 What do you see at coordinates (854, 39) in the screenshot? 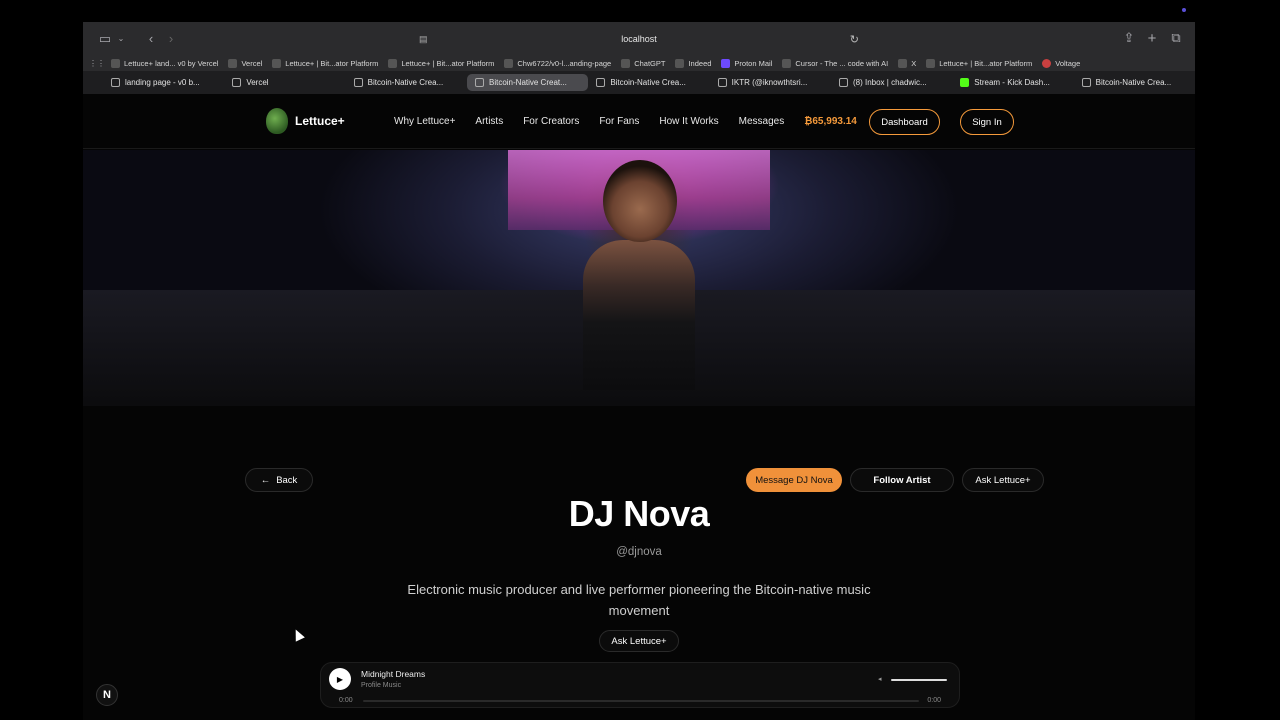
I see `reload-icon: ↻` at bounding box center [854, 39].